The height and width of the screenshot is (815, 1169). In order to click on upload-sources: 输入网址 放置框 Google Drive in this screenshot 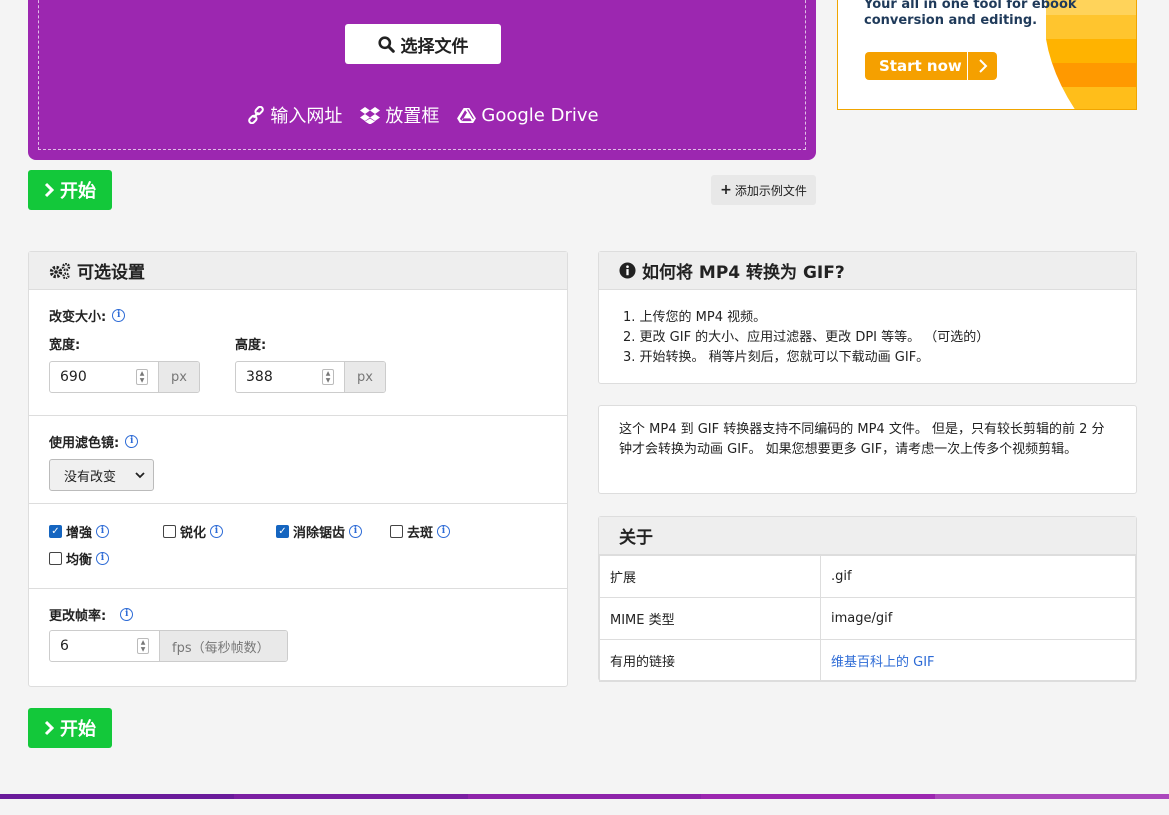, I will do `click(423, 115)`.